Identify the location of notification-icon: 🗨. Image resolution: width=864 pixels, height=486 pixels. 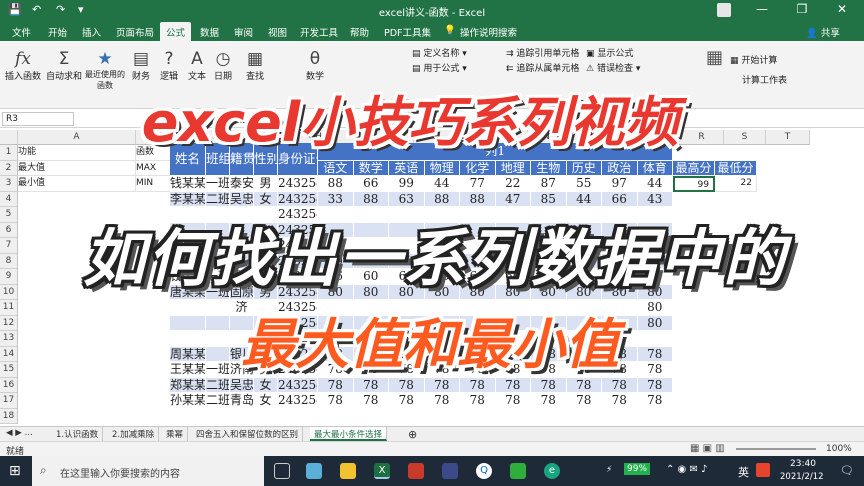
(847, 470).